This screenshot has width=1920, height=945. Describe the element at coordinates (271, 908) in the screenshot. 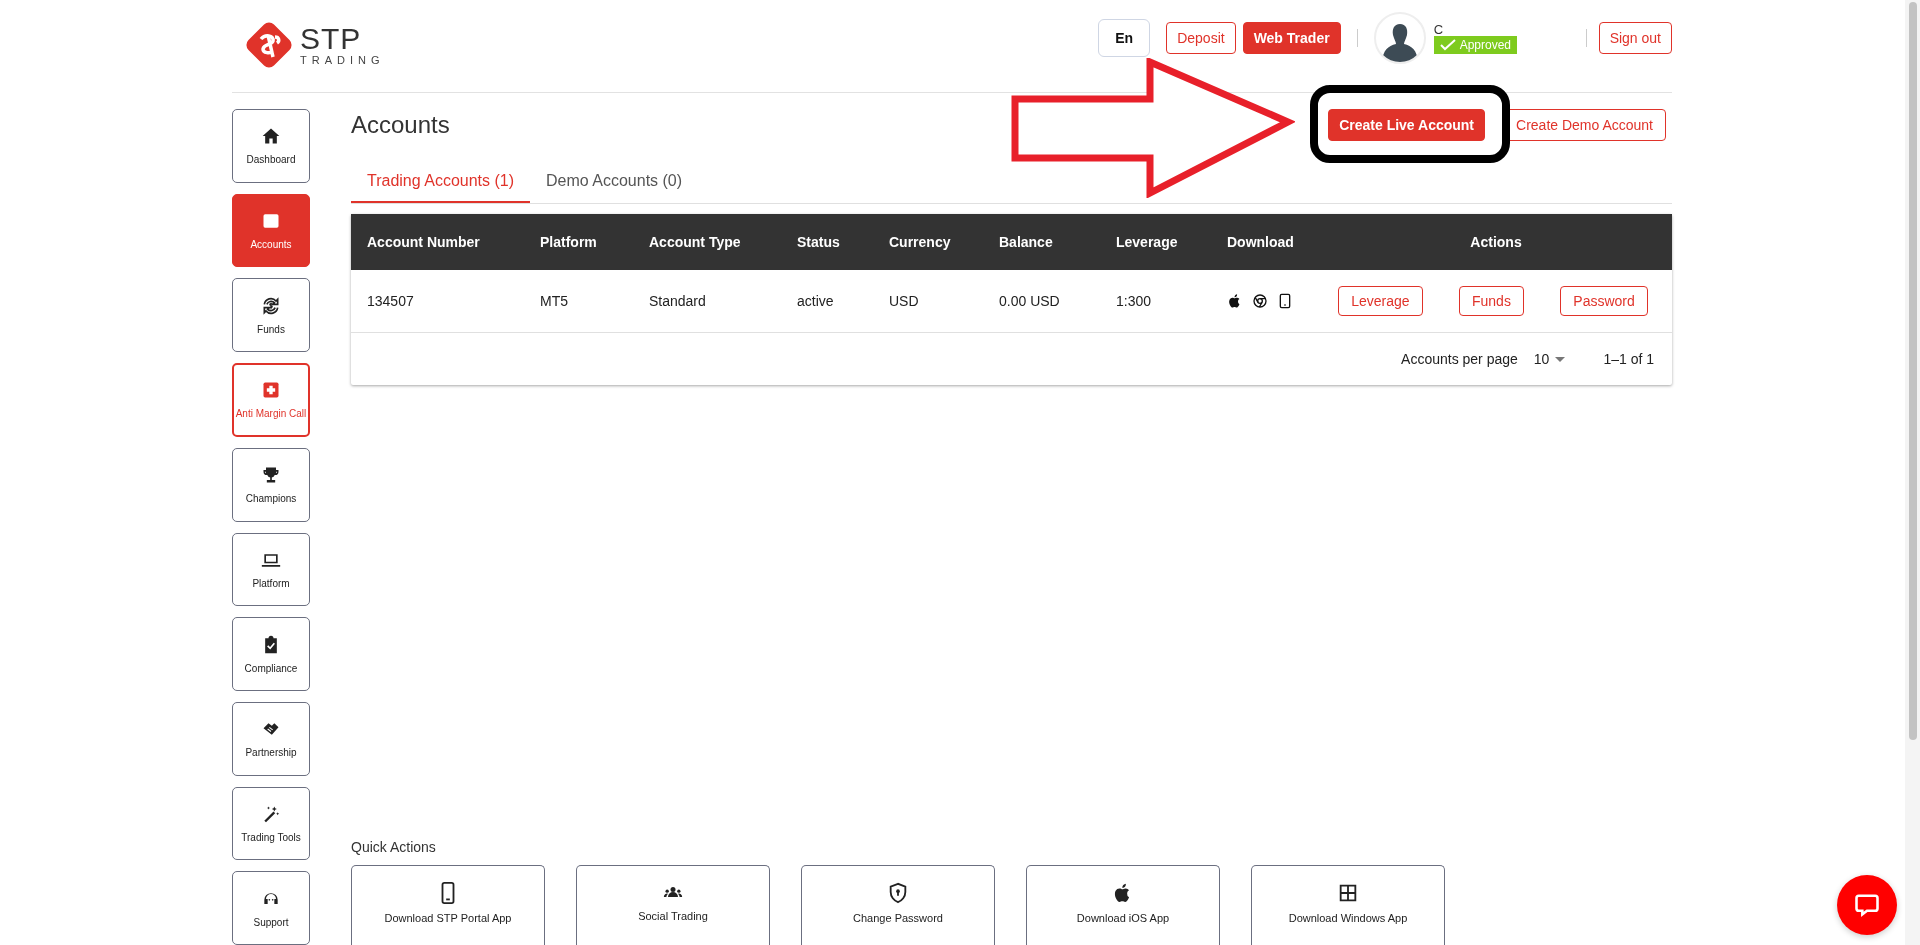

I see `sidebar-item: Support` at that location.